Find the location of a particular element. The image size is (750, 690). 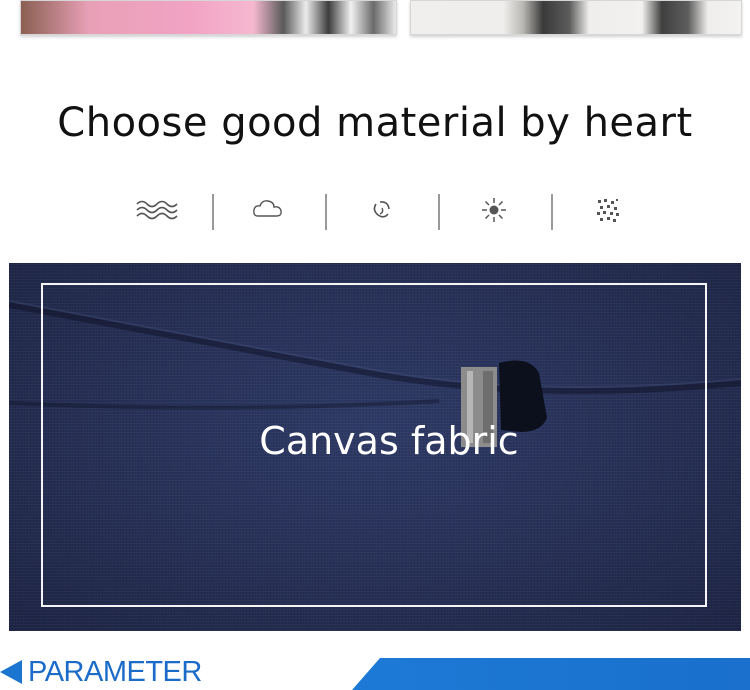

feature-icons-row is located at coordinates (382, 211).